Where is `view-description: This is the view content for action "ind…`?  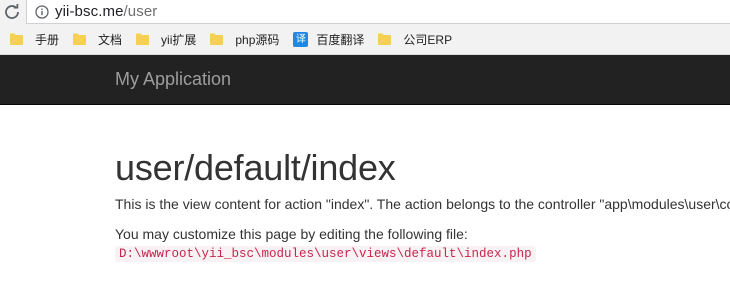 view-description: This is the view content for action "ind… is located at coordinates (422, 204).